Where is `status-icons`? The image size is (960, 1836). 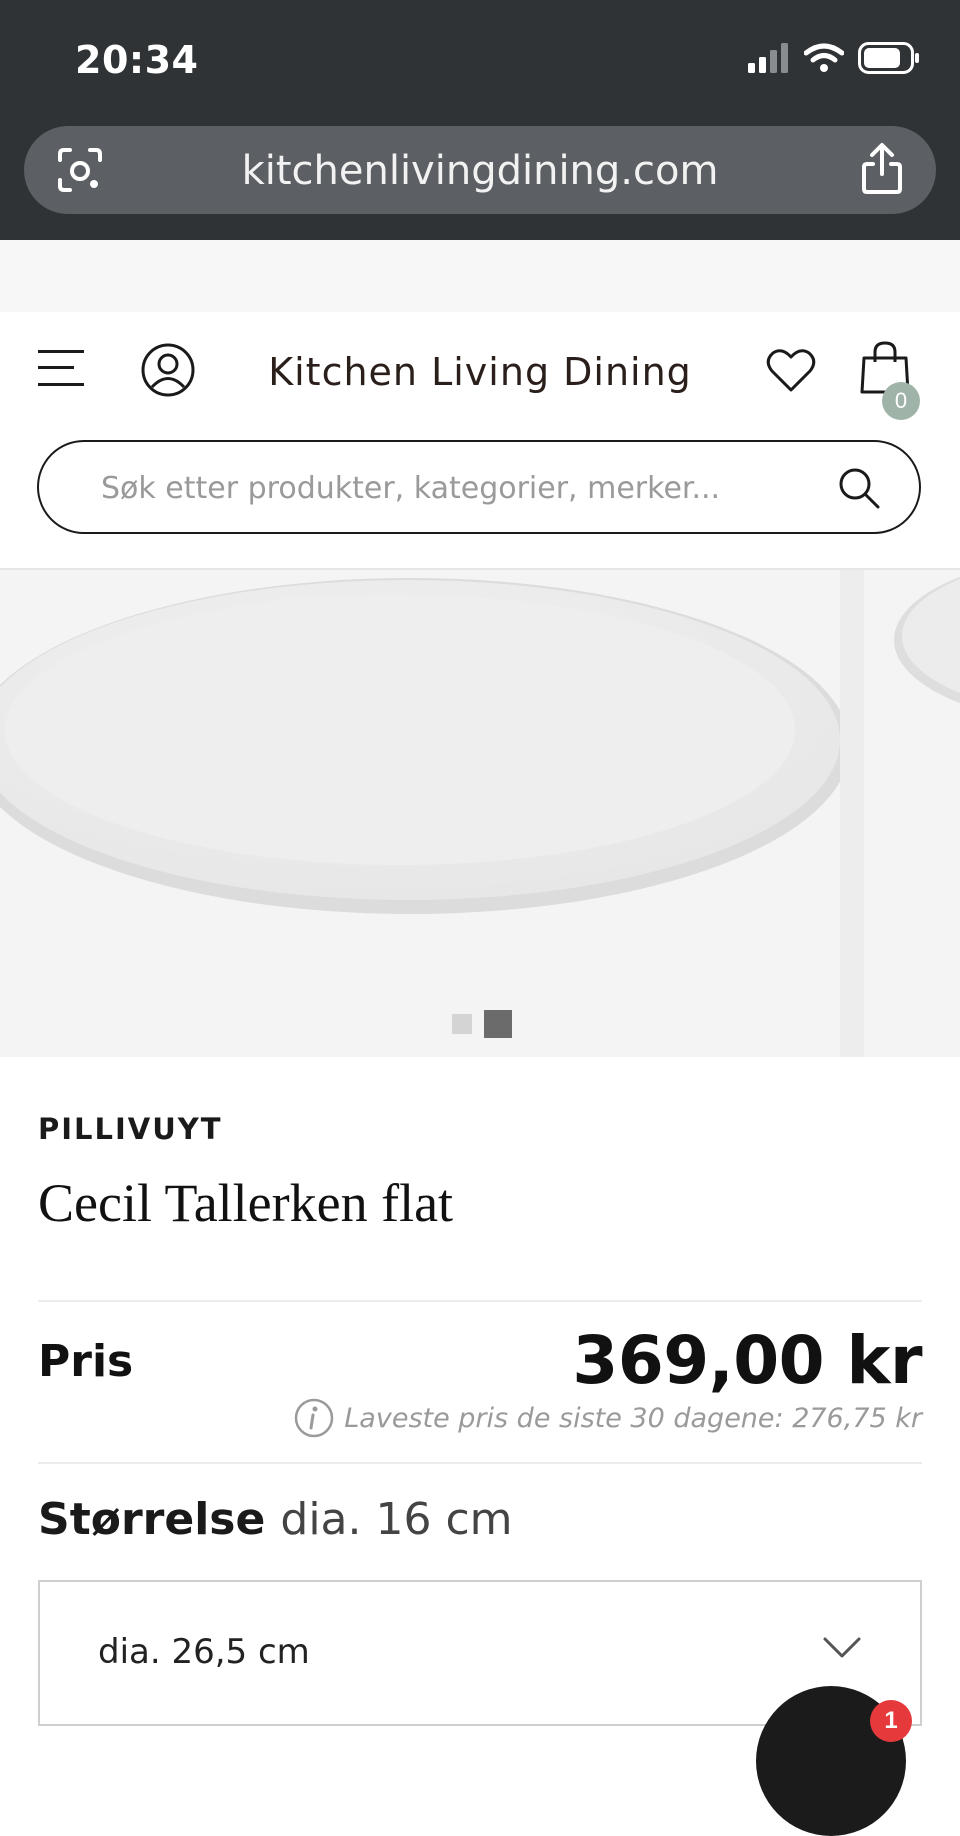 status-icons is located at coordinates (834, 60).